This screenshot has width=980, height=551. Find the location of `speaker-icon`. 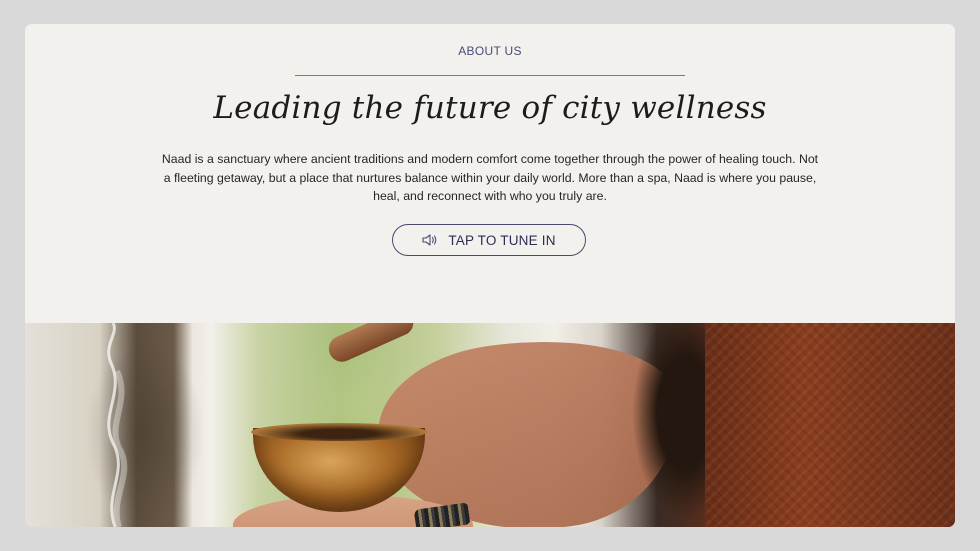

speaker-icon is located at coordinates (430, 240).